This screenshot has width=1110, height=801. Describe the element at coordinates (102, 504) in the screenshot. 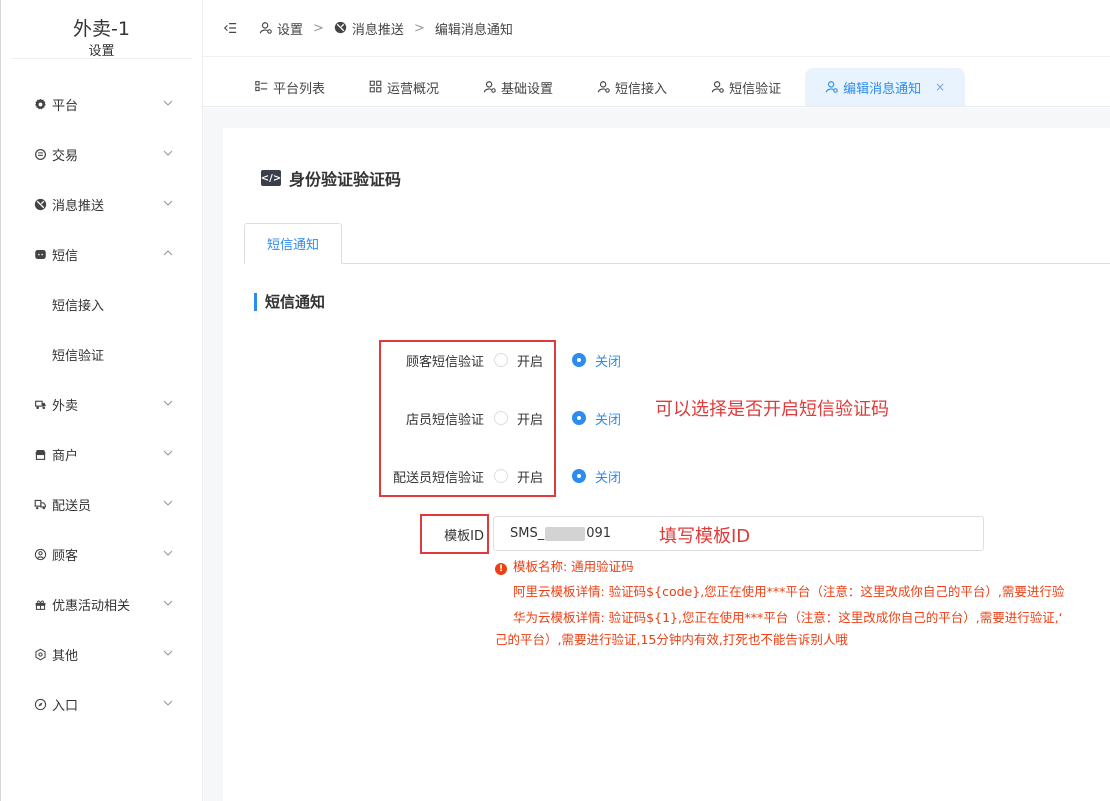

I see `sidebar-item-courier: 配送员` at that location.